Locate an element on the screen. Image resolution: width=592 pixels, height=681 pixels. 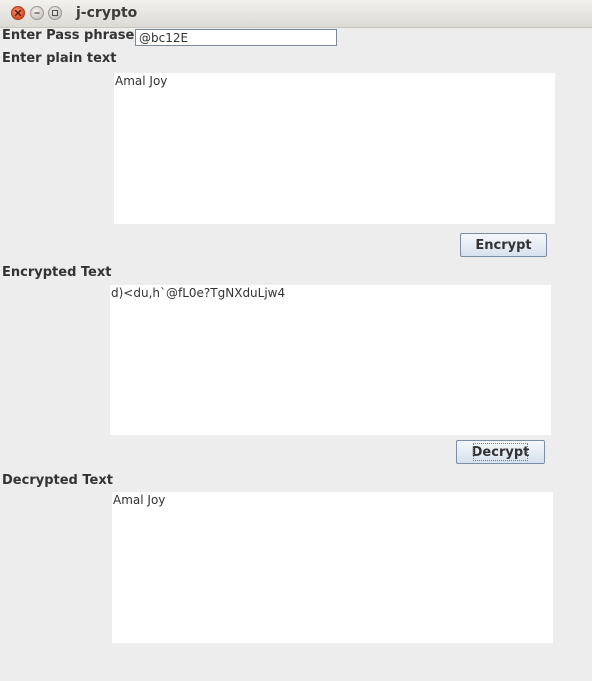
window-title: j-crypto is located at coordinates (107, 13).